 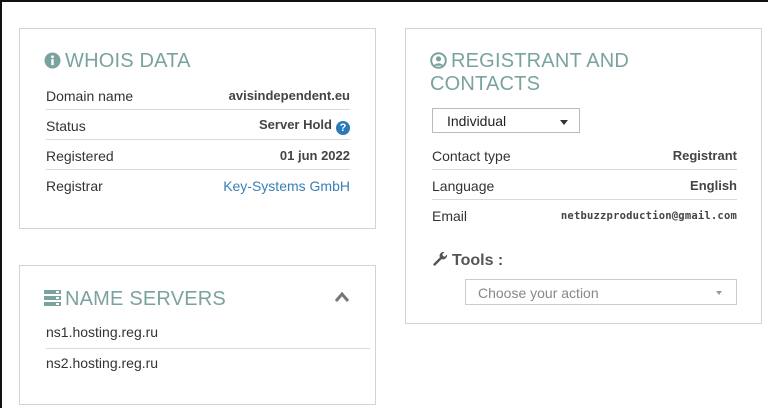 I want to click on language-value: English, so click(x=713, y=185).